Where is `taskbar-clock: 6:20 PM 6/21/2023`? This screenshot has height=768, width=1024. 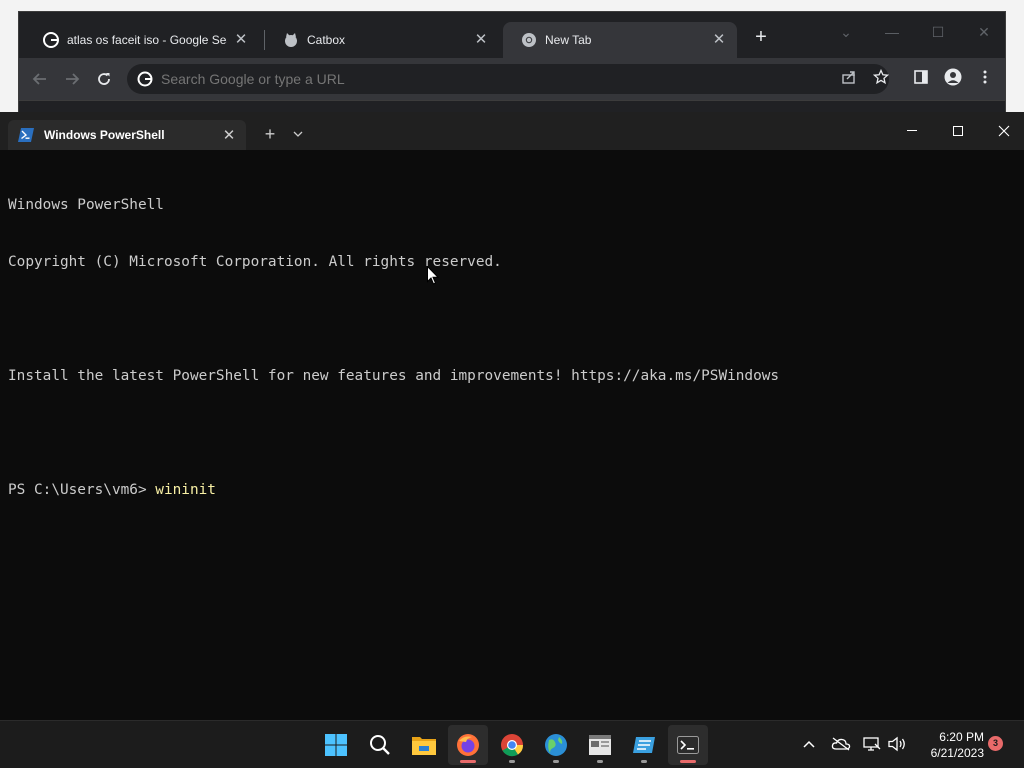 taskbar-clock: 6:20 PM 6/21/2023 is located at coordinates (949, 745).